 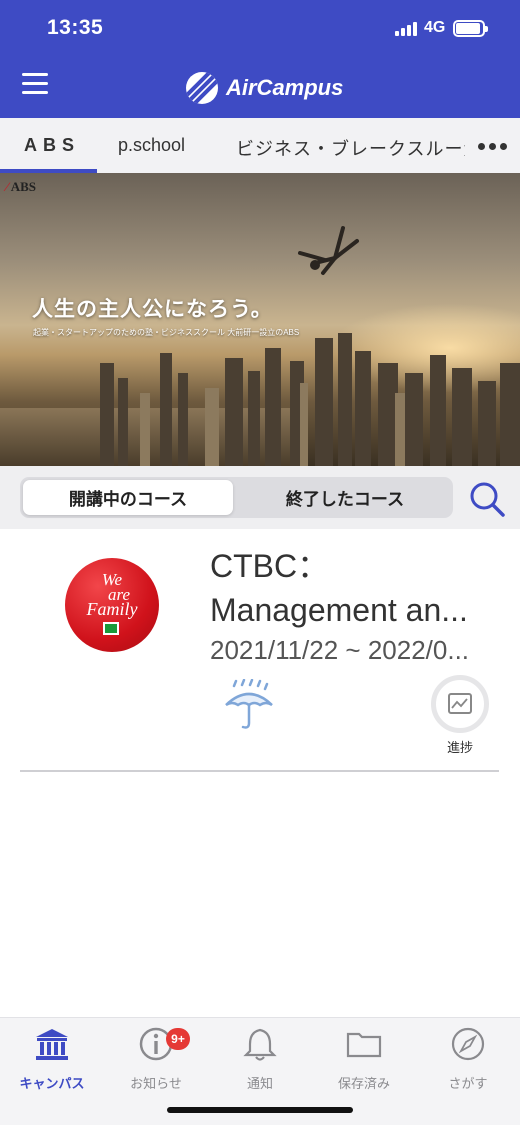 I want to click on notice-badge: 9+, so click(x=178, y=1039).